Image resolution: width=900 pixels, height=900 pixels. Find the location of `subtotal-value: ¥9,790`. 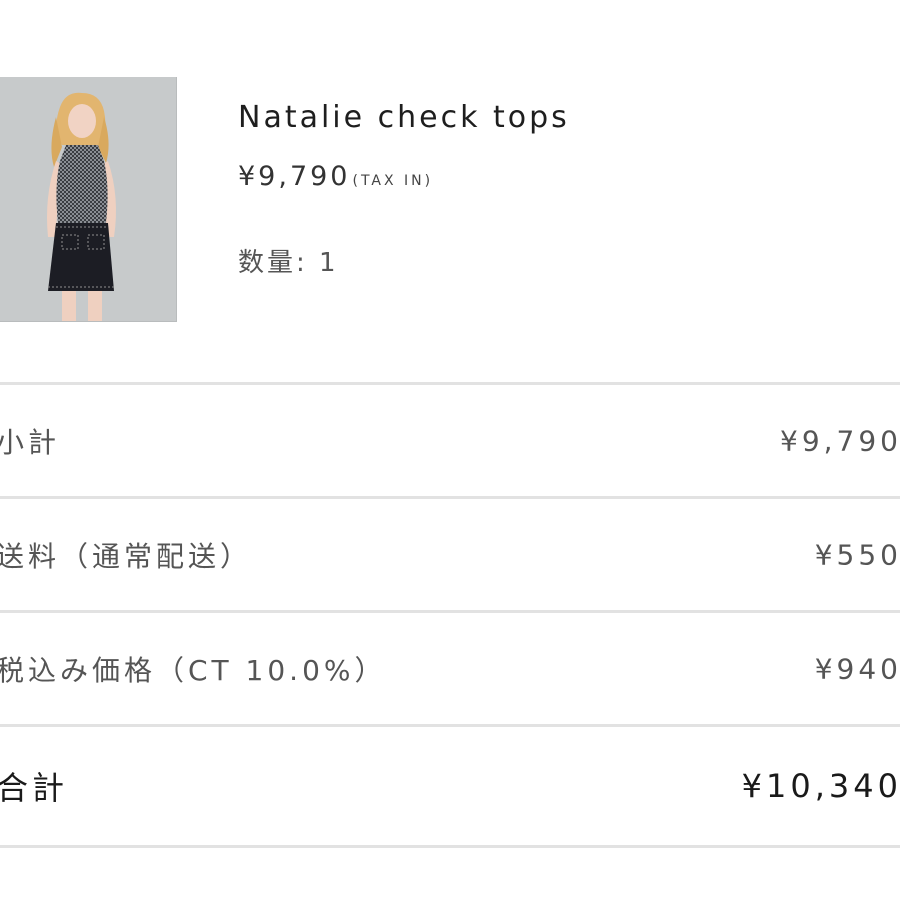

subtotal-value: ¥9,790 is located at coordinates (840, 440).